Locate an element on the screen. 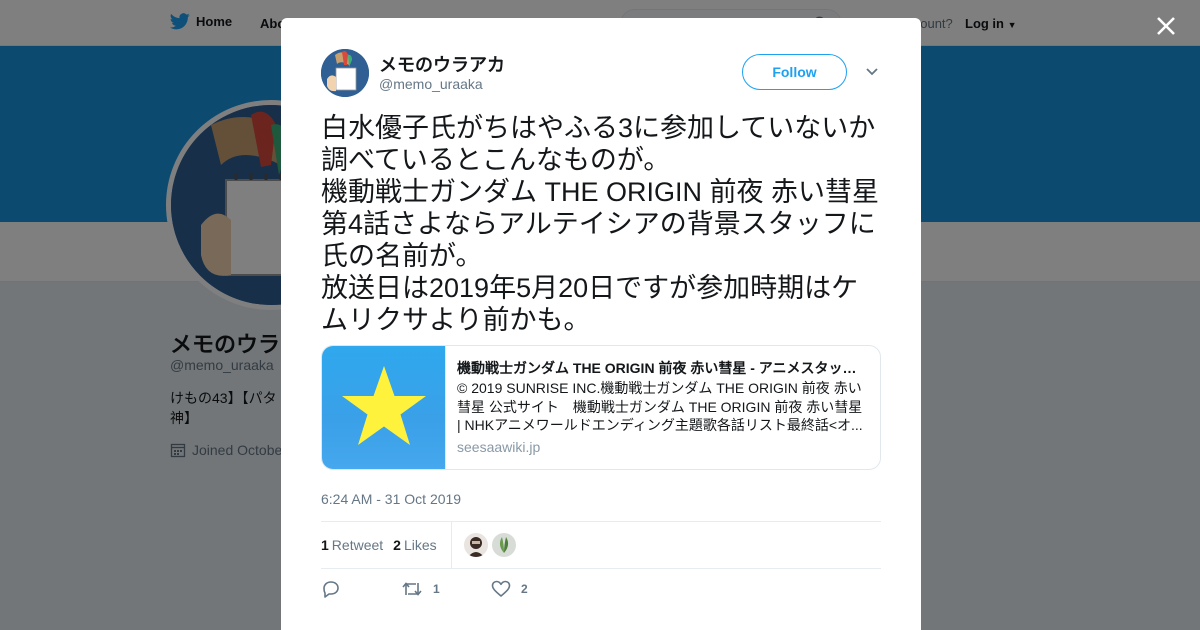 The height and width of the screenshot is (630, 1200). retweet-button: 1 is located at coordinates (446, 589).